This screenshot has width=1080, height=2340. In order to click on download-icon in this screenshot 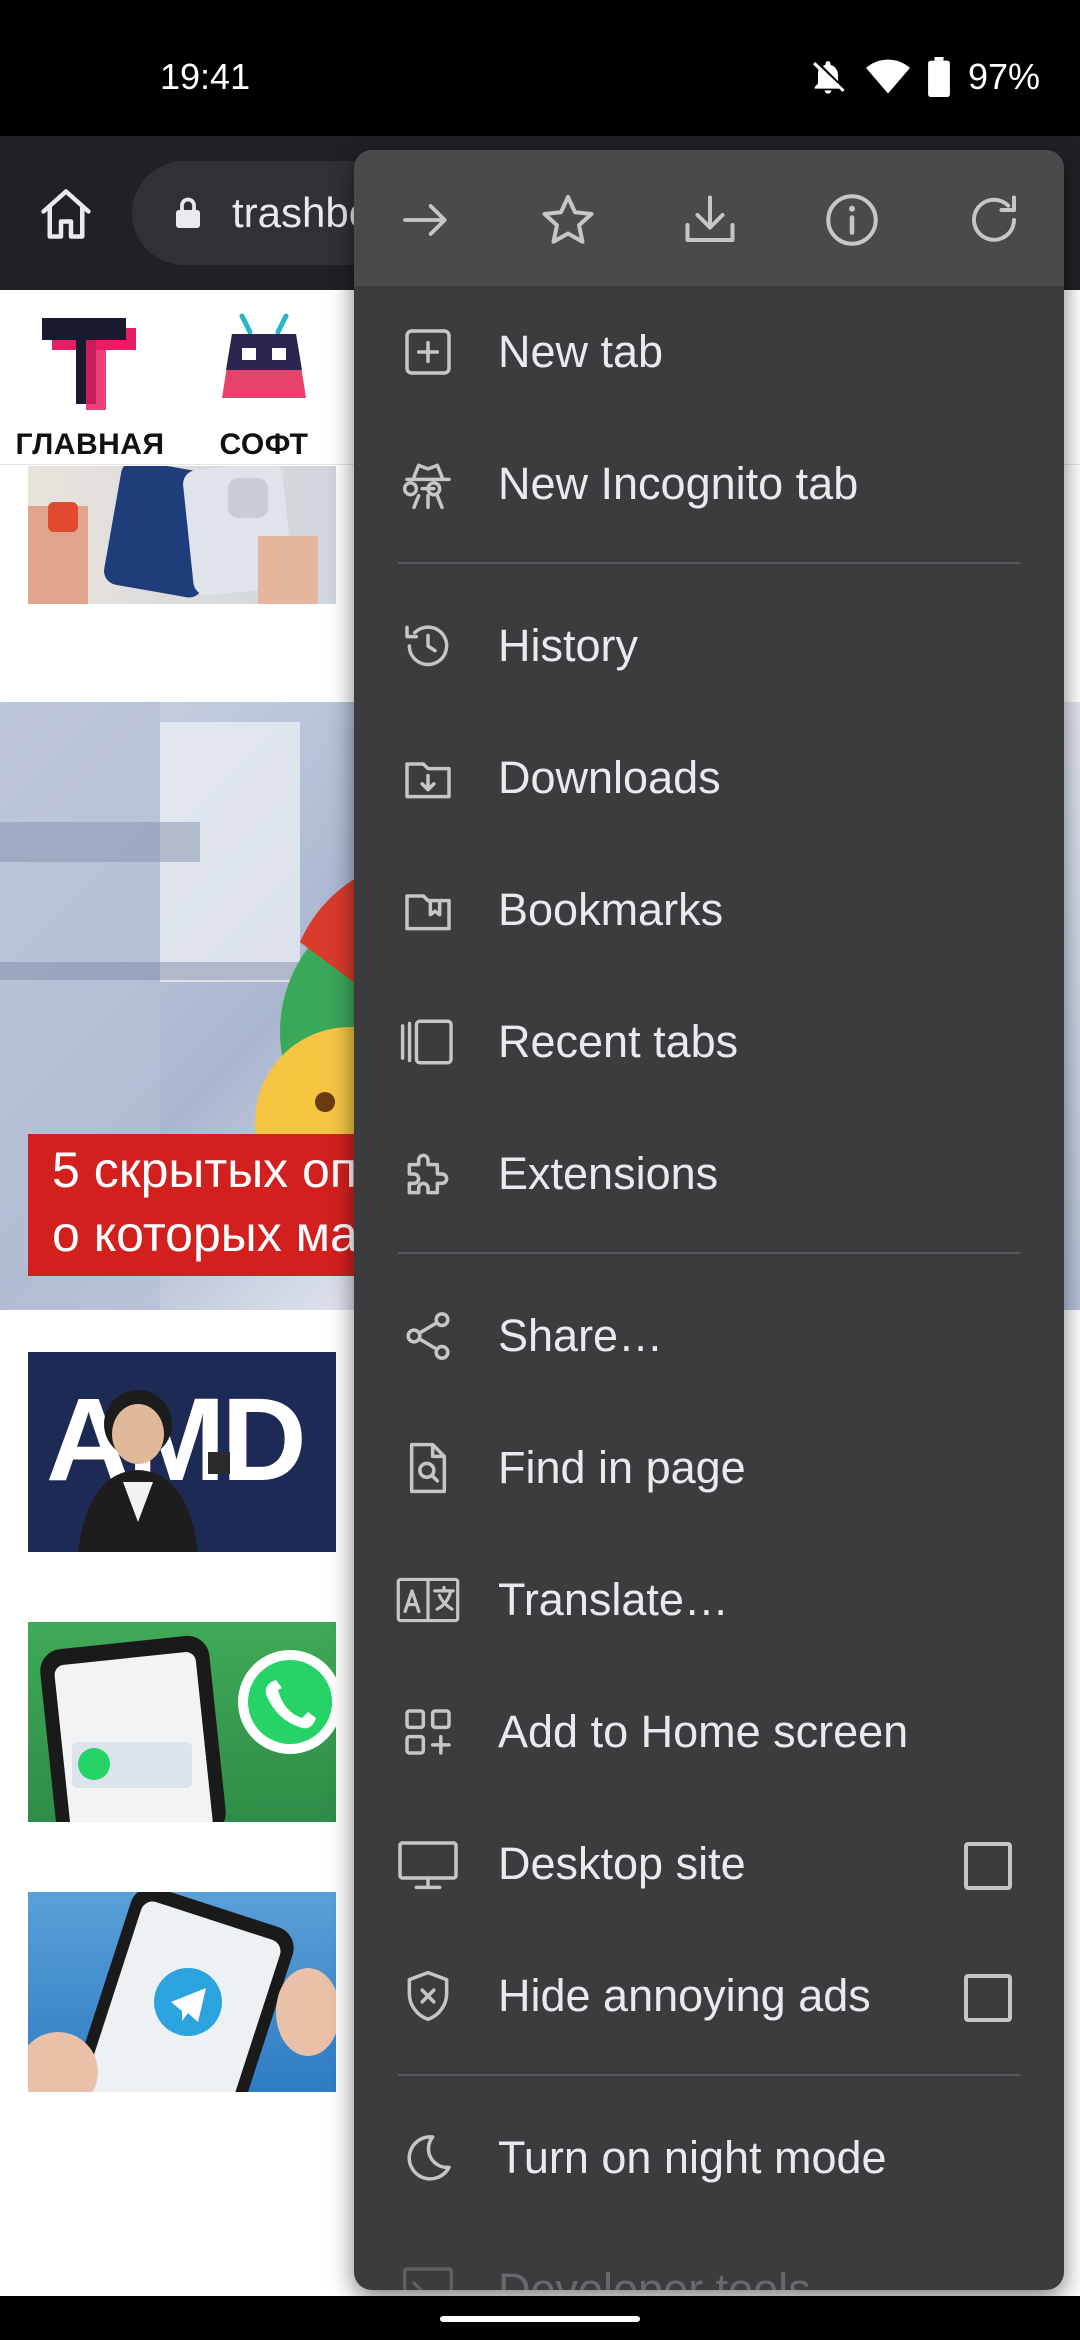, I will do `click(710, 218)`.